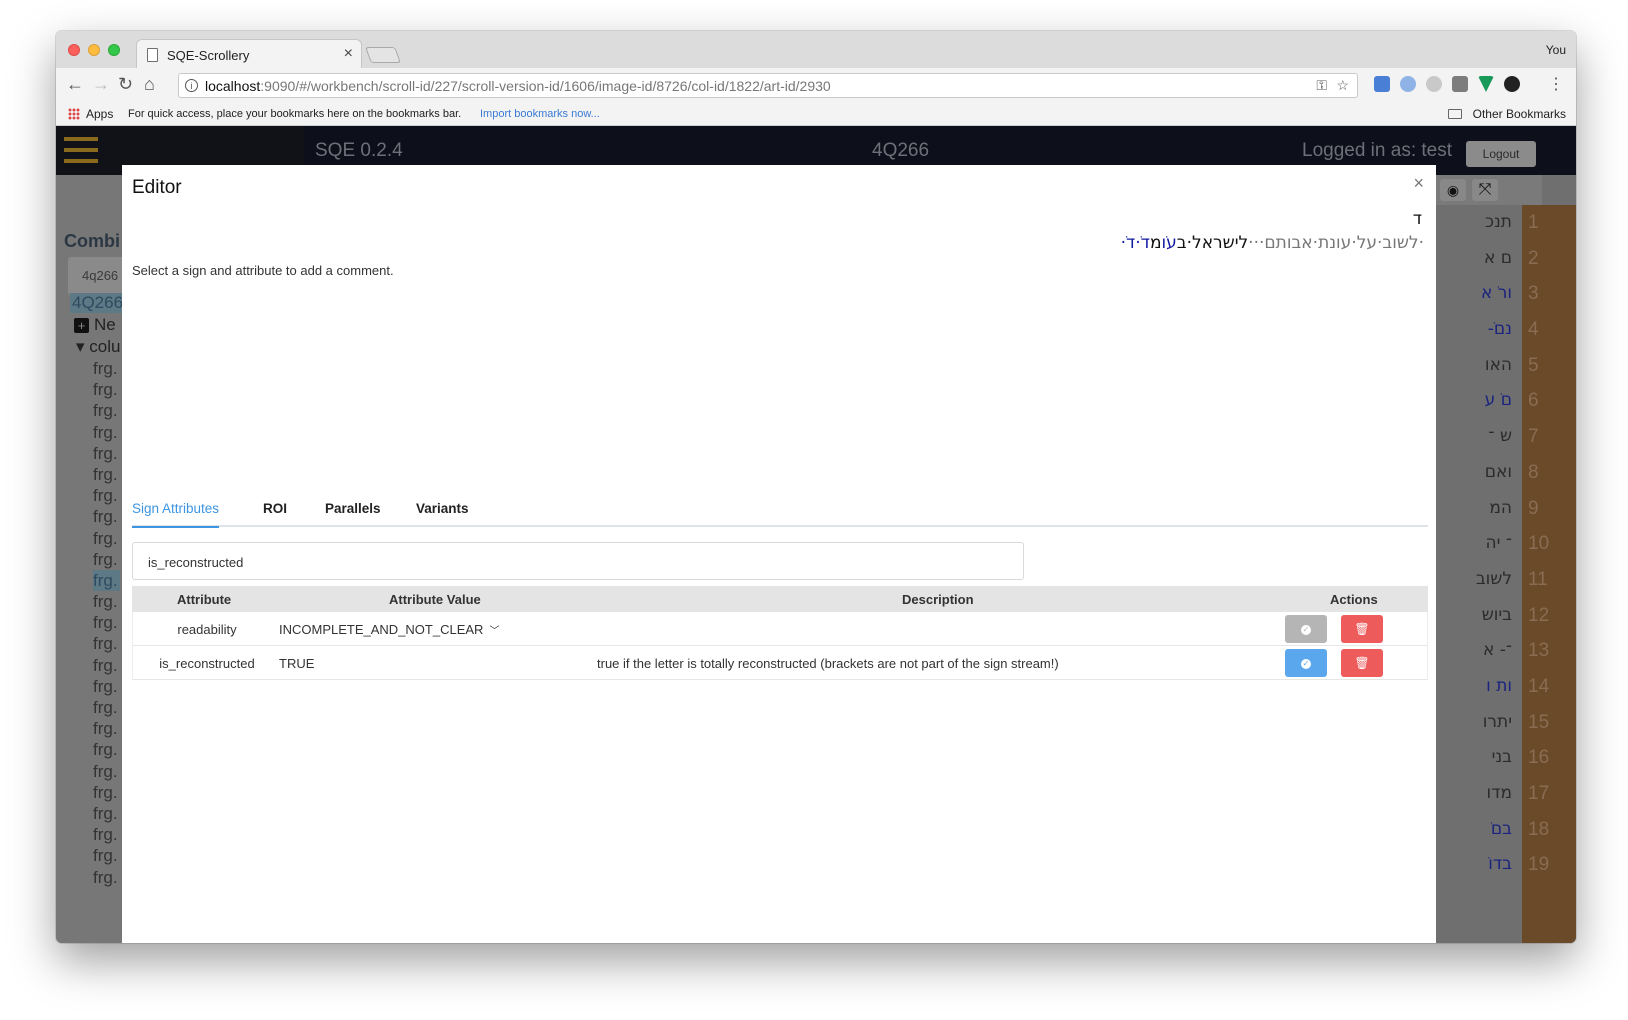 The height and width of the screenshot is (1020, 1628). I want to click on star-icon: ☆, so click(1342, 85).